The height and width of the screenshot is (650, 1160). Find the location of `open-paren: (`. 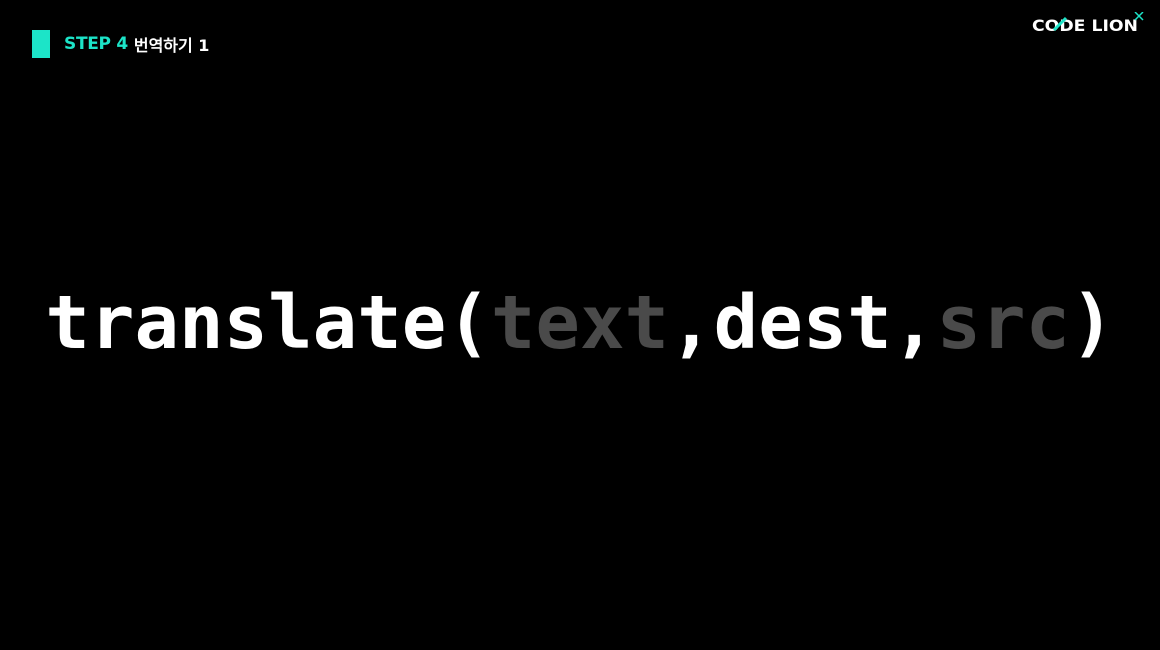

open-paren: ( is located at coordinates (468, 323).